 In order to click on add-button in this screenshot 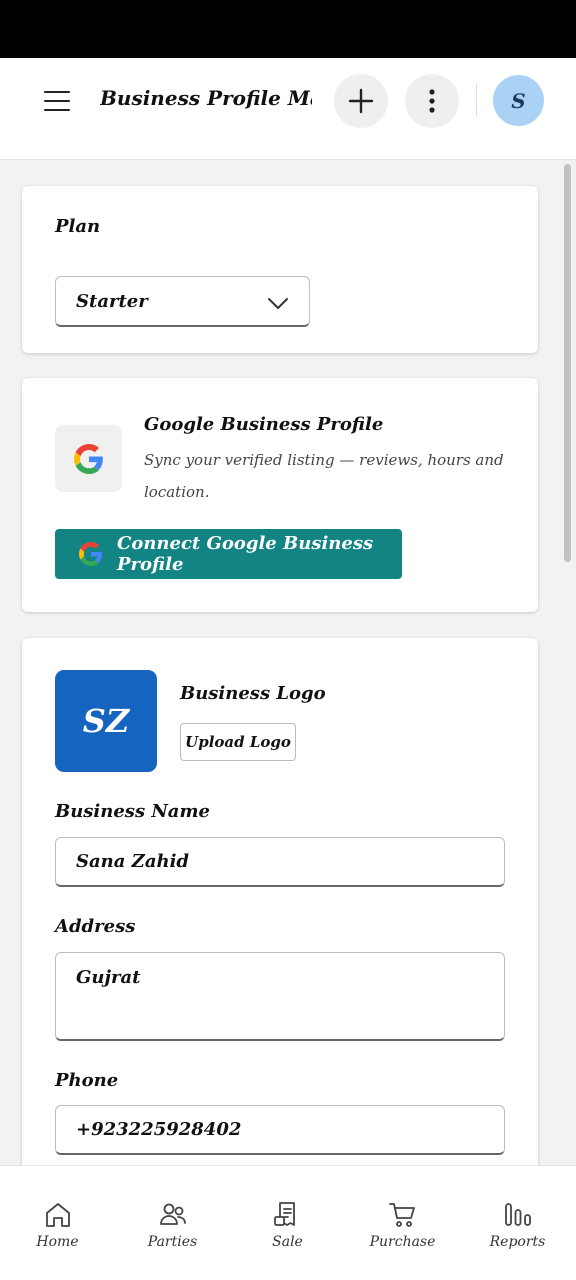, I will do `click(361, 101)`.